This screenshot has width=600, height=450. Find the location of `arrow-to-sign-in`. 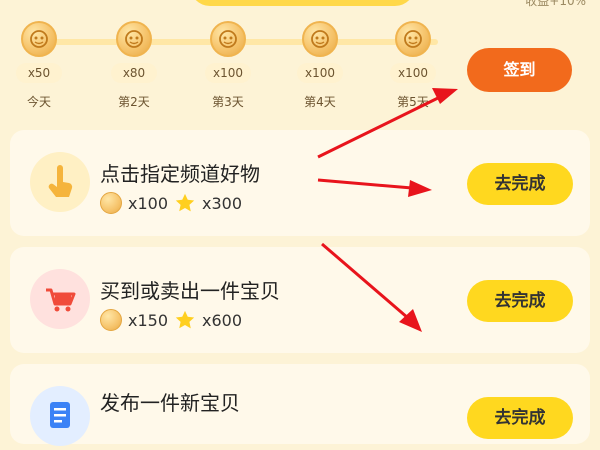

arrow-to-sign-in is located at coordinates (387, 123).